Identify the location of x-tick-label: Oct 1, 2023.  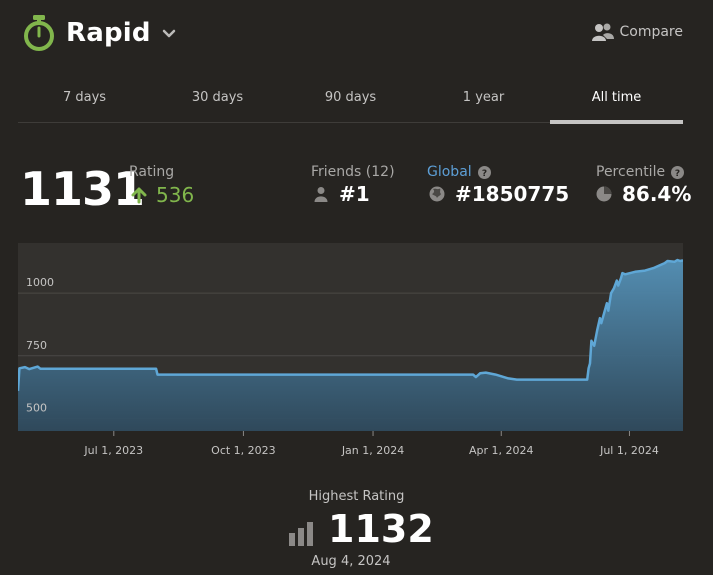
(243, 450).